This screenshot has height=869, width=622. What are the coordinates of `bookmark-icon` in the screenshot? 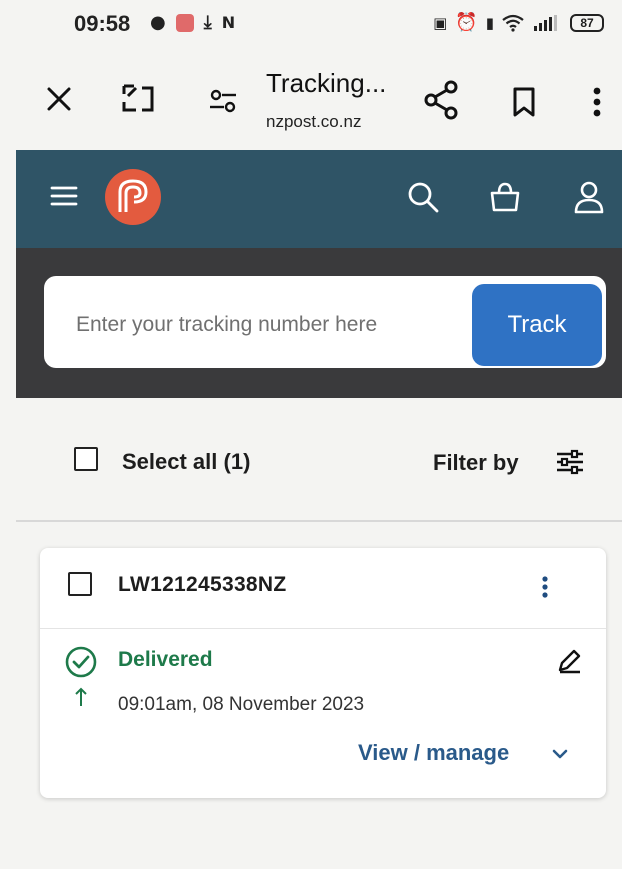 It's located at (524, 102).